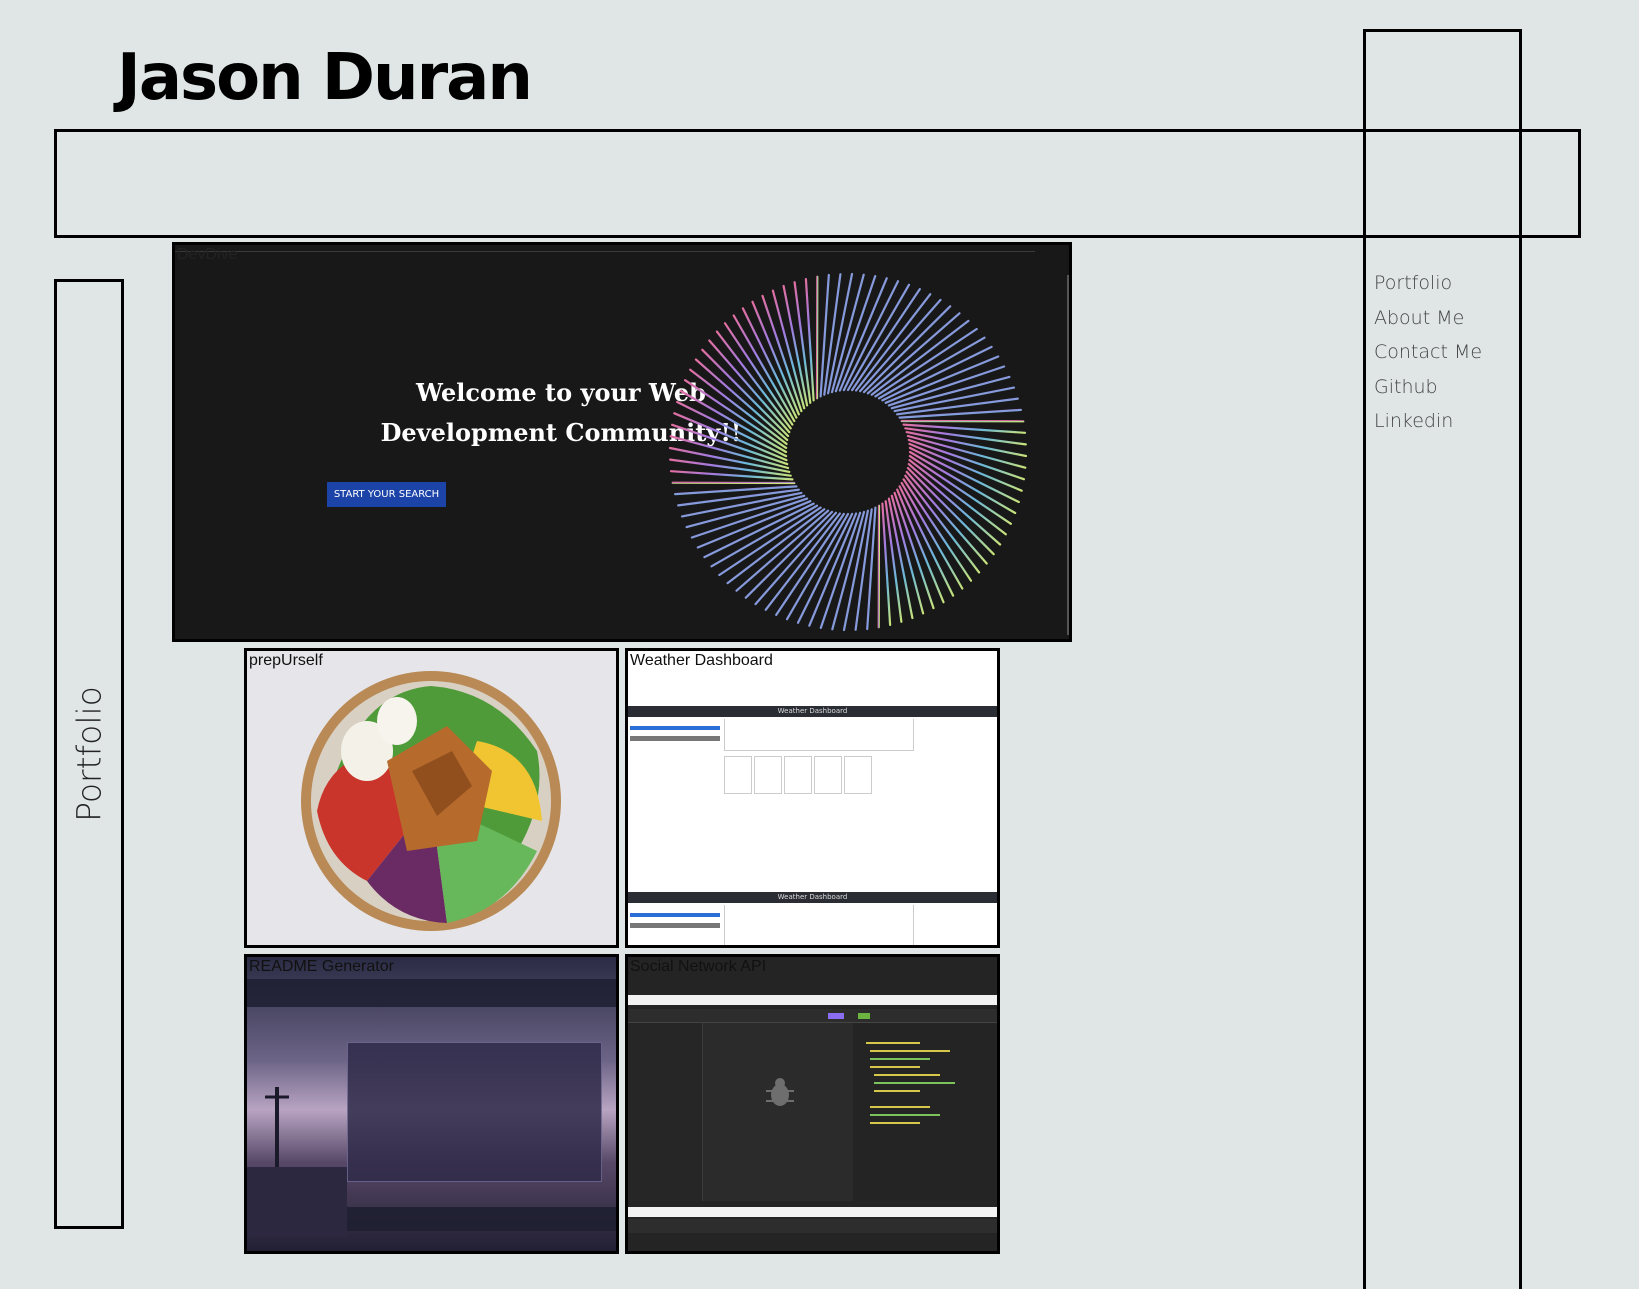 The image size is (1639, 1289). Describe the element at coordinates (297, 1162) in the screenshot. I see `power-pole-silhouette` at that location.